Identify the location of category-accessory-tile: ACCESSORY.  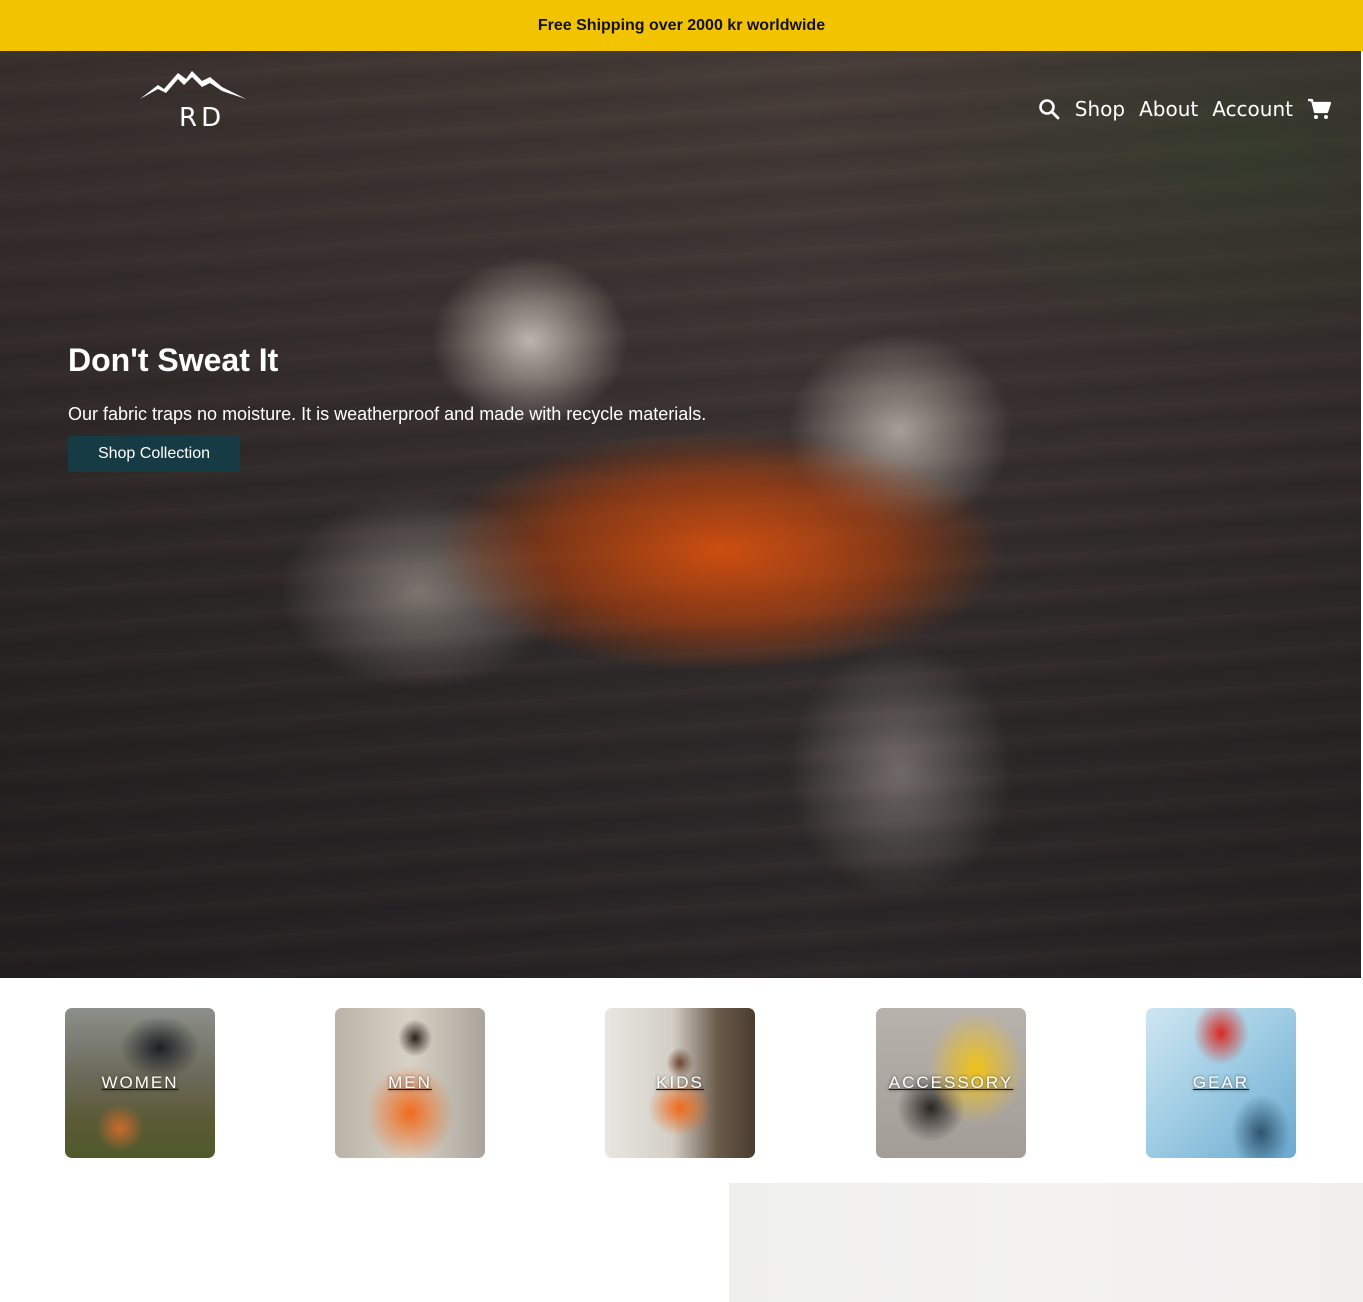
(951, 1083).